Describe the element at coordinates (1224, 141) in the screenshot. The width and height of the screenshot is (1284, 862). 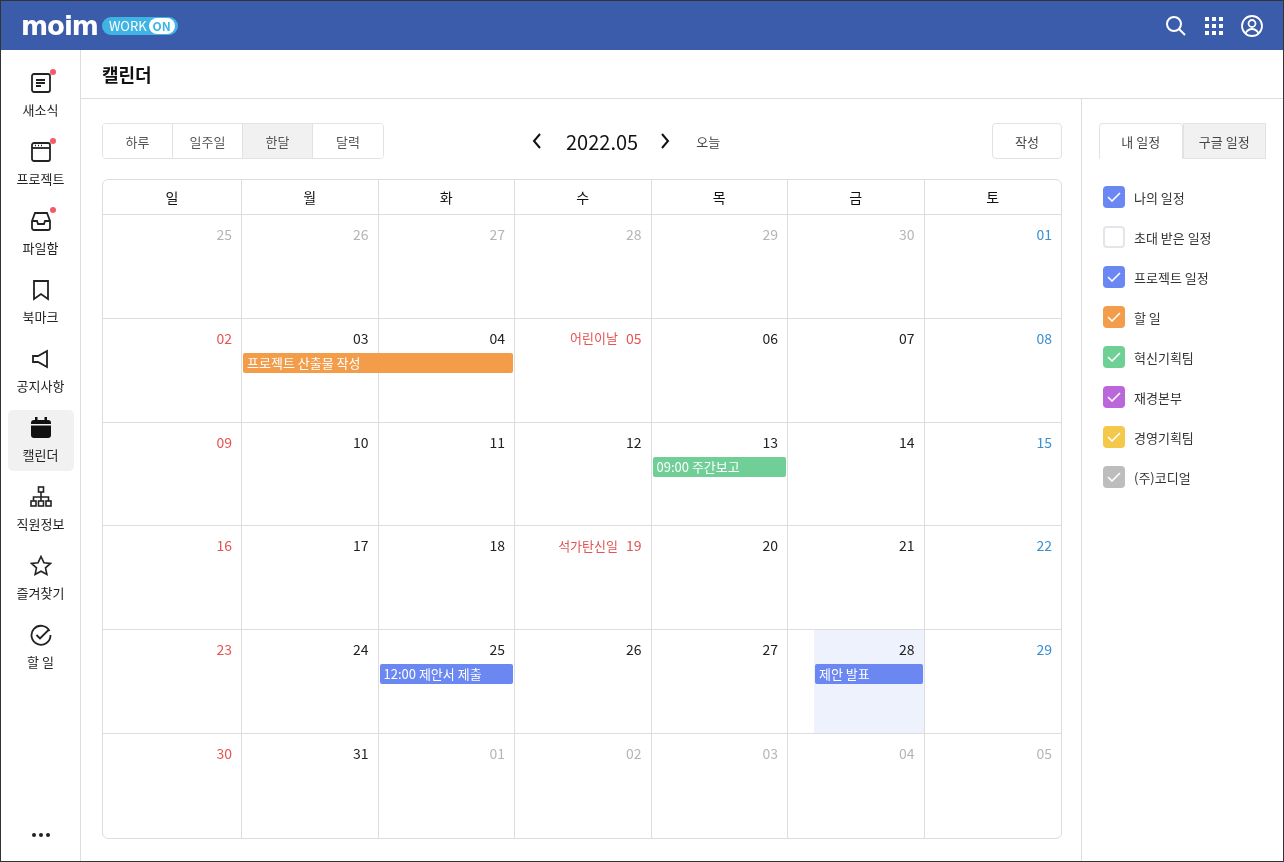
I see `calendar-source-tab: 구글 일정` at that location.